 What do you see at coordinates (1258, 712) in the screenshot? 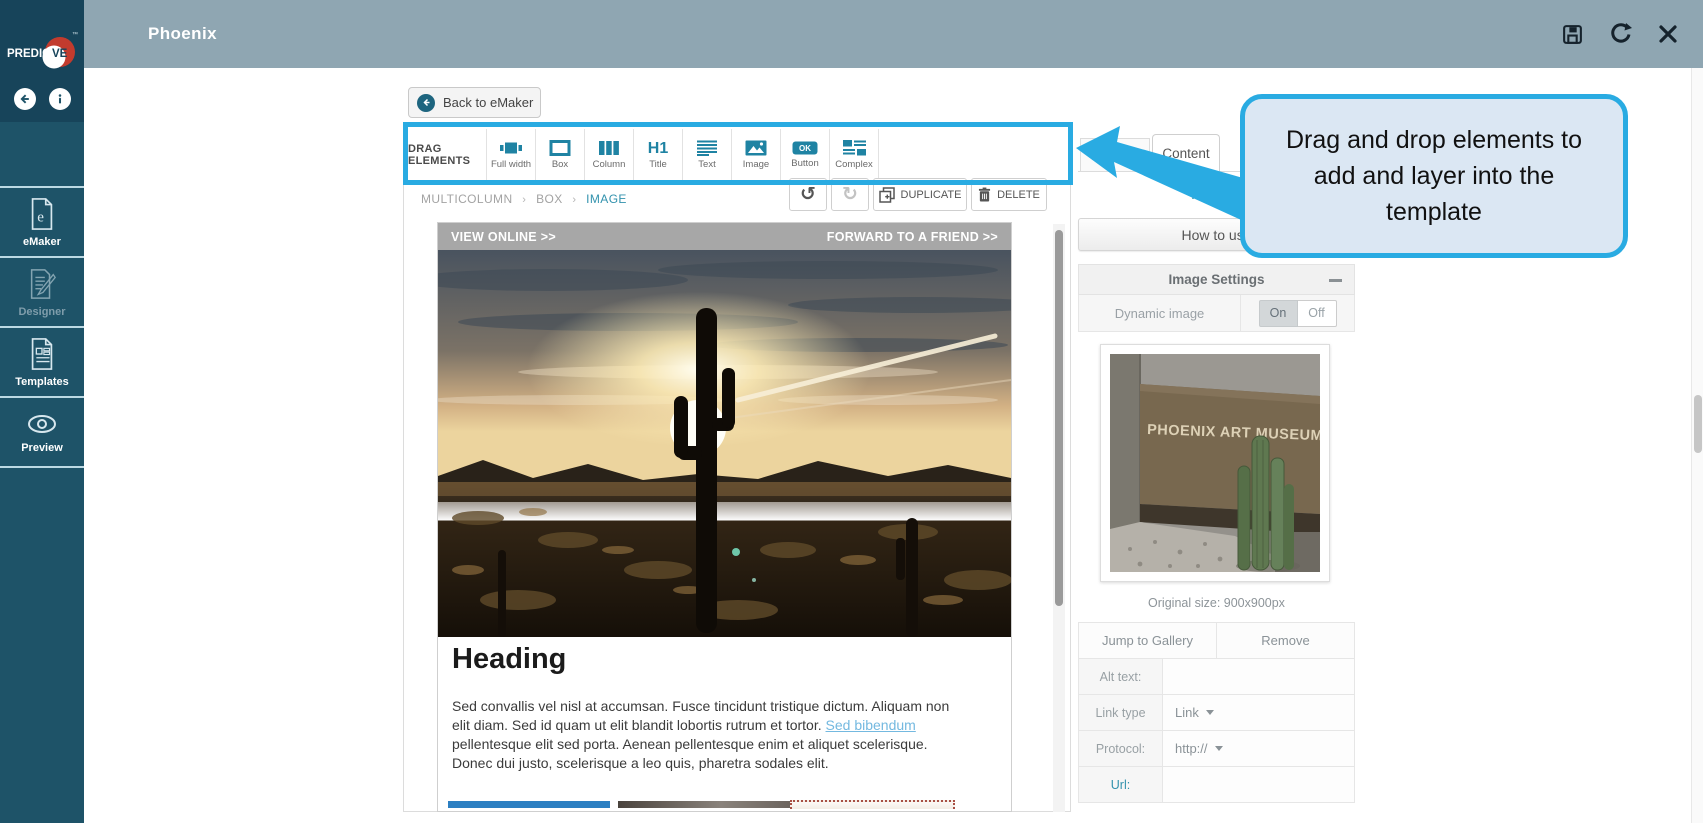
I see `link-type-dropdown: Link` at bounding box center [1258, 712].